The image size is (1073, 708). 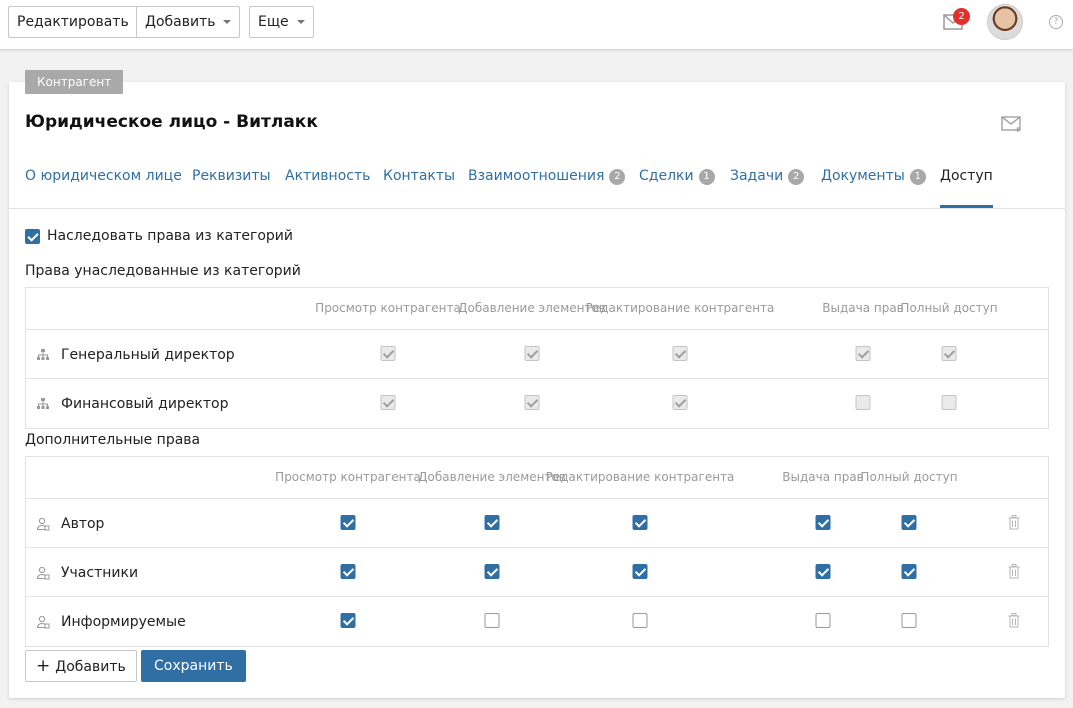 I want to click on tab-deals: Сделки 1, so click(x=677, y=188).